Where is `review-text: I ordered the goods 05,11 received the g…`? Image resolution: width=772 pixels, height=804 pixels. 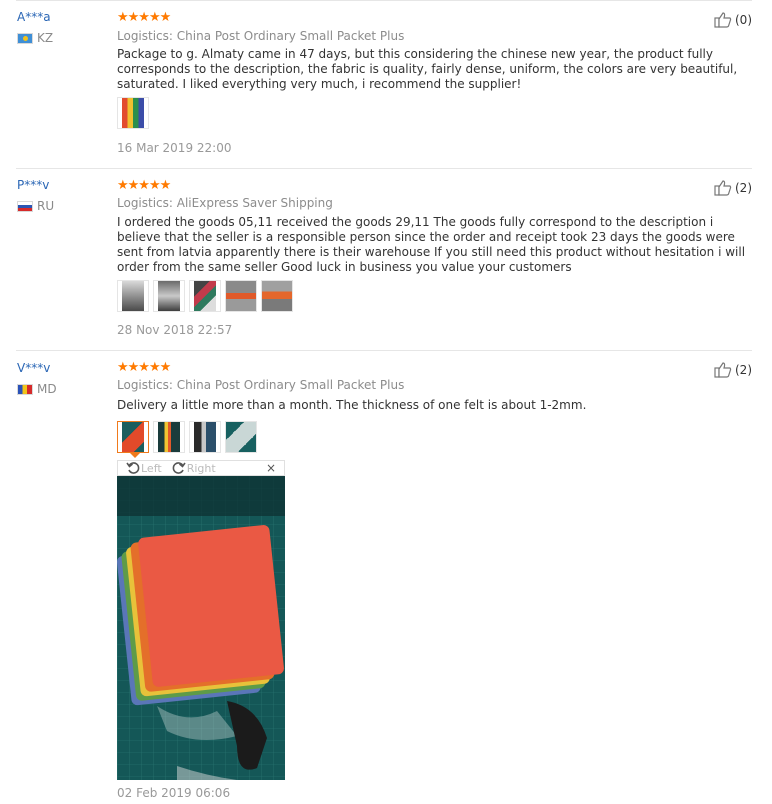
review-text: I ordered the goods 05,11 received the g… is located at coordinates (431, 244).